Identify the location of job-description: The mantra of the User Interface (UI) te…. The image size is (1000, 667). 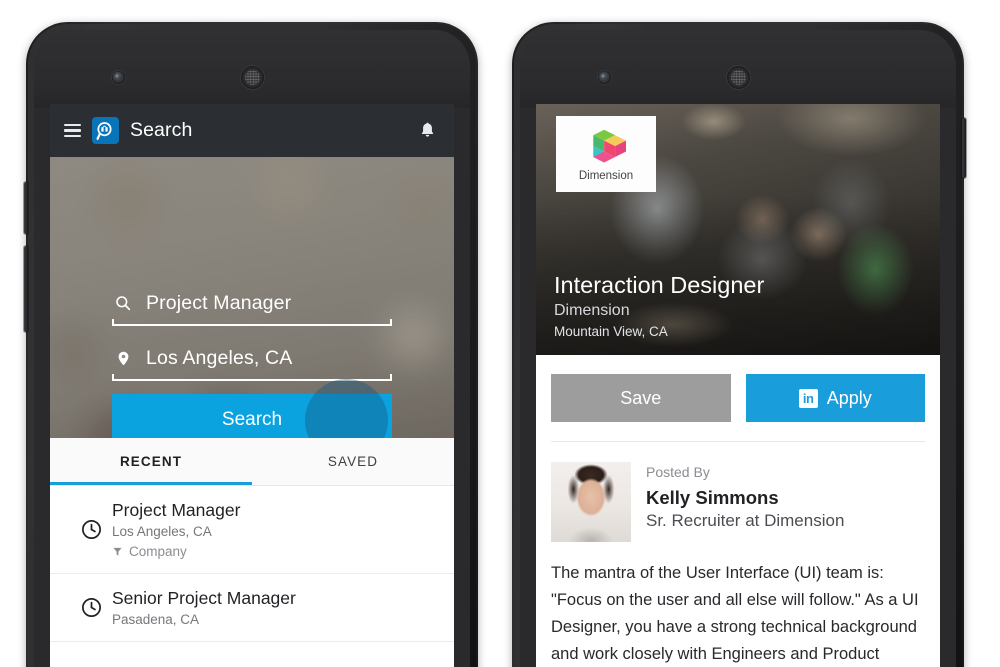
(735, 613).